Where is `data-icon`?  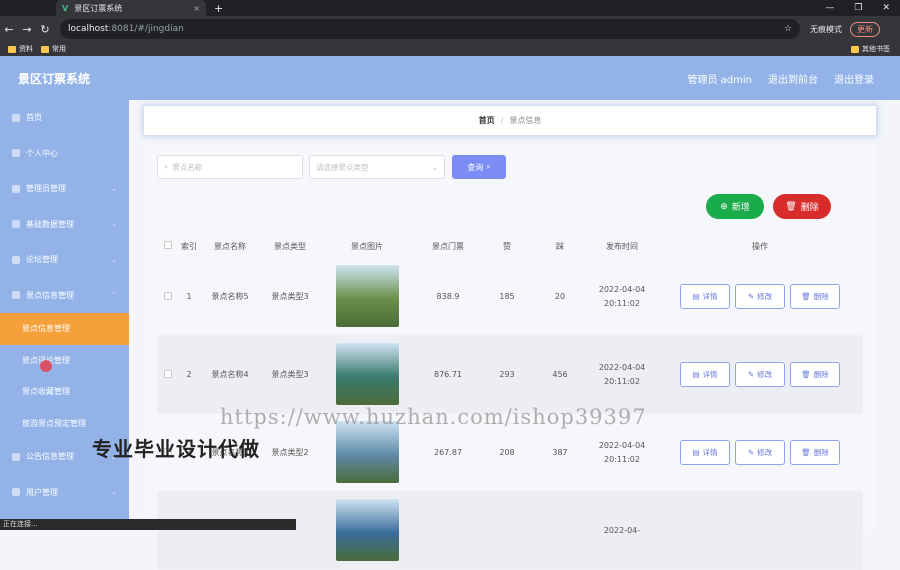 data-icon is located at coordinates (16, 224).